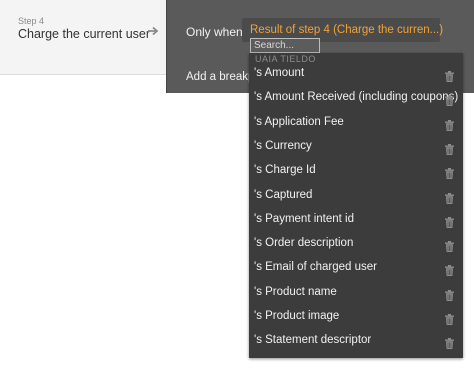  Describe the element at coordinates (285, 45) in the screenshot. I see `search-input` at that location.